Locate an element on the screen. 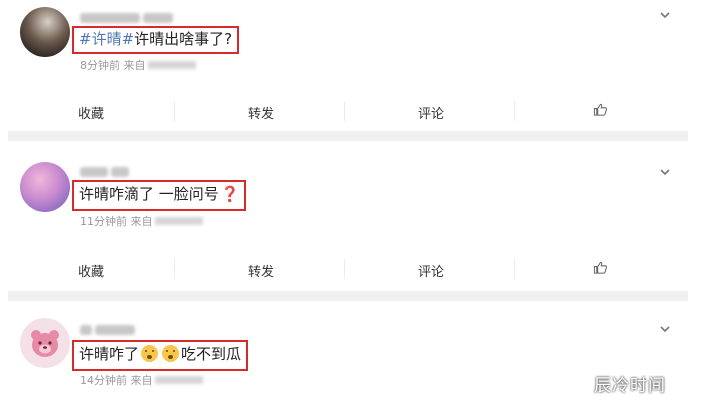  comment-text-highlight: #许晴#许晴出啥事了? is located at coordinates (156, 40).